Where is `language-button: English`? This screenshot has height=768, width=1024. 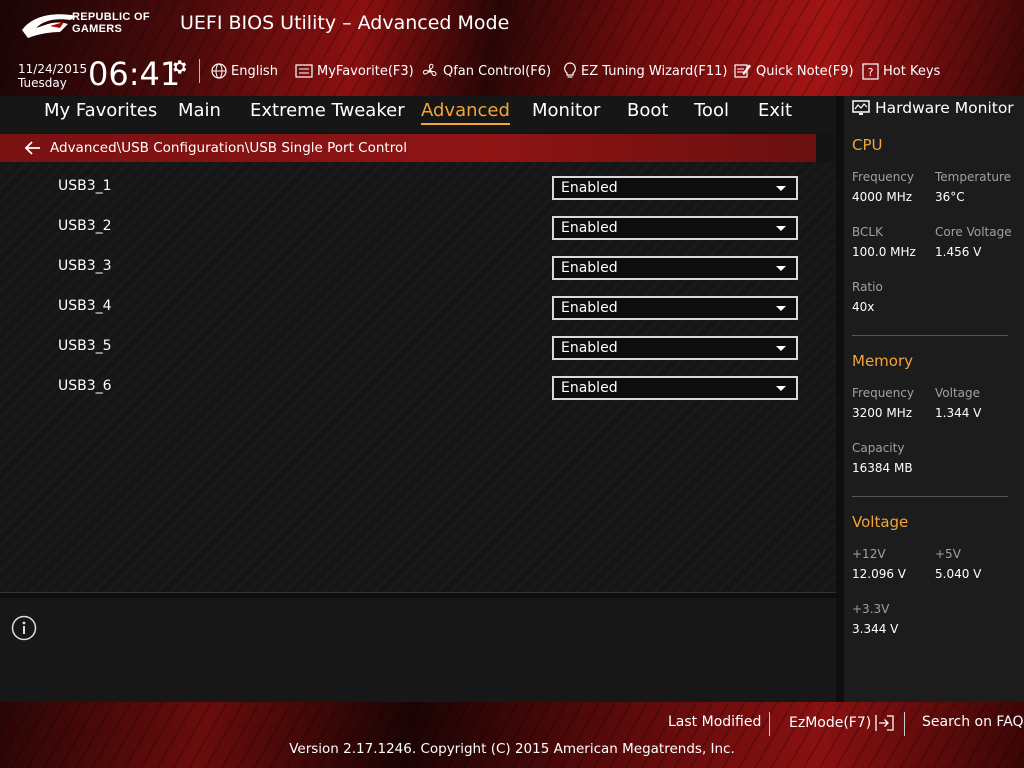
language-button: English is located at coordinates (244, 71).